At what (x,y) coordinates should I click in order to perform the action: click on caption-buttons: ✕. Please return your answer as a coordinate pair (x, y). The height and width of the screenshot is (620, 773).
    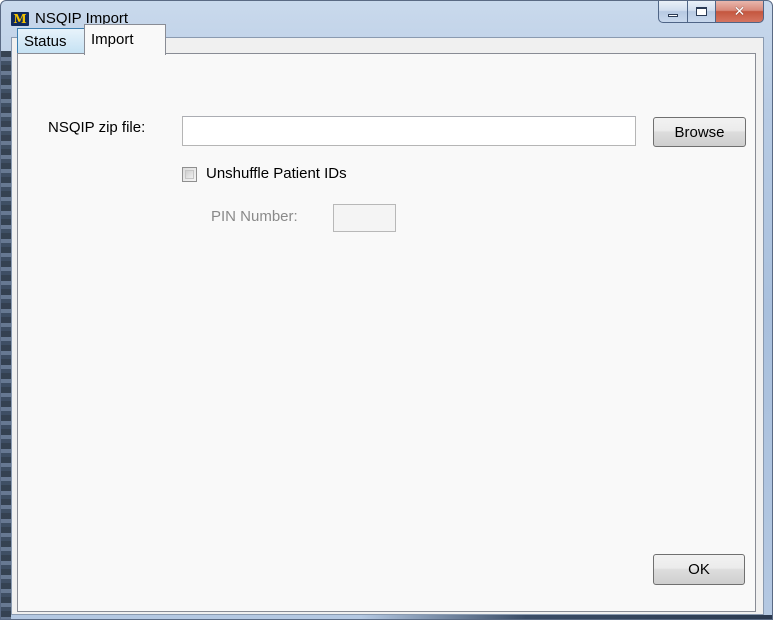
    Looking at the image, I should click on (711, 13).